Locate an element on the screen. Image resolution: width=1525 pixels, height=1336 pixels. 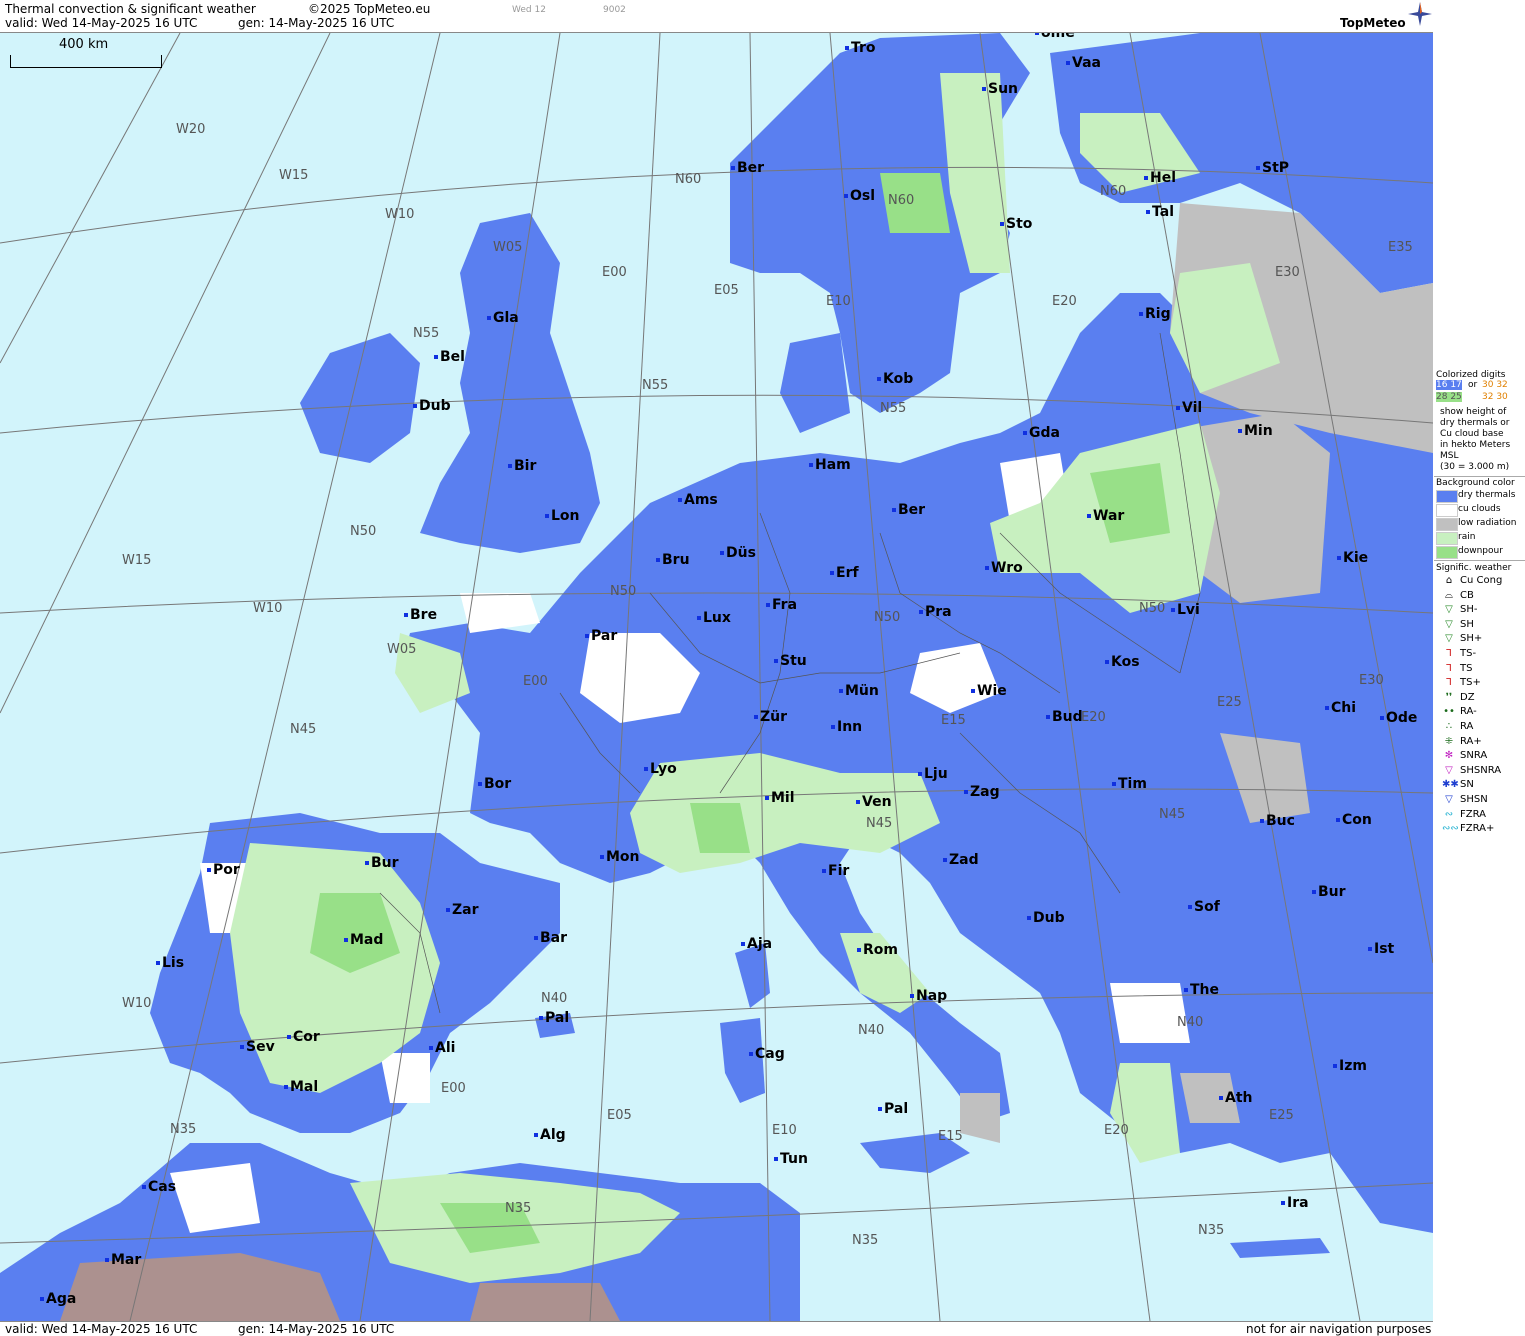
city-label: Con is located at coordinates (1354, 820).